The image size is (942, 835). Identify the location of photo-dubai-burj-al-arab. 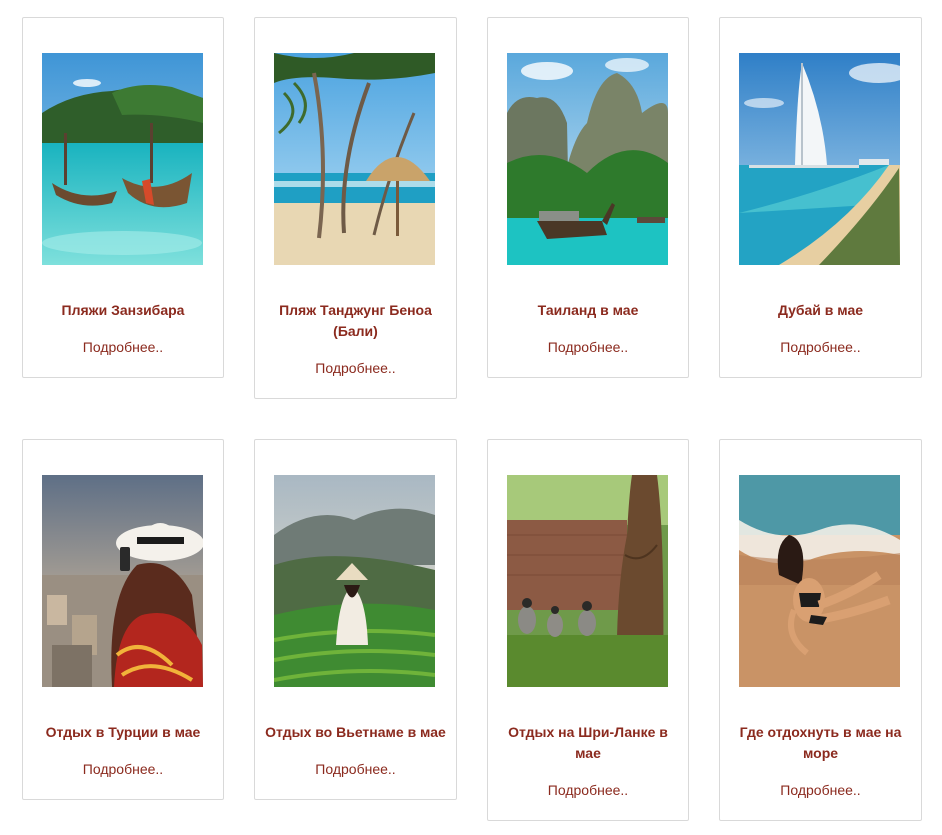
(819, 159).